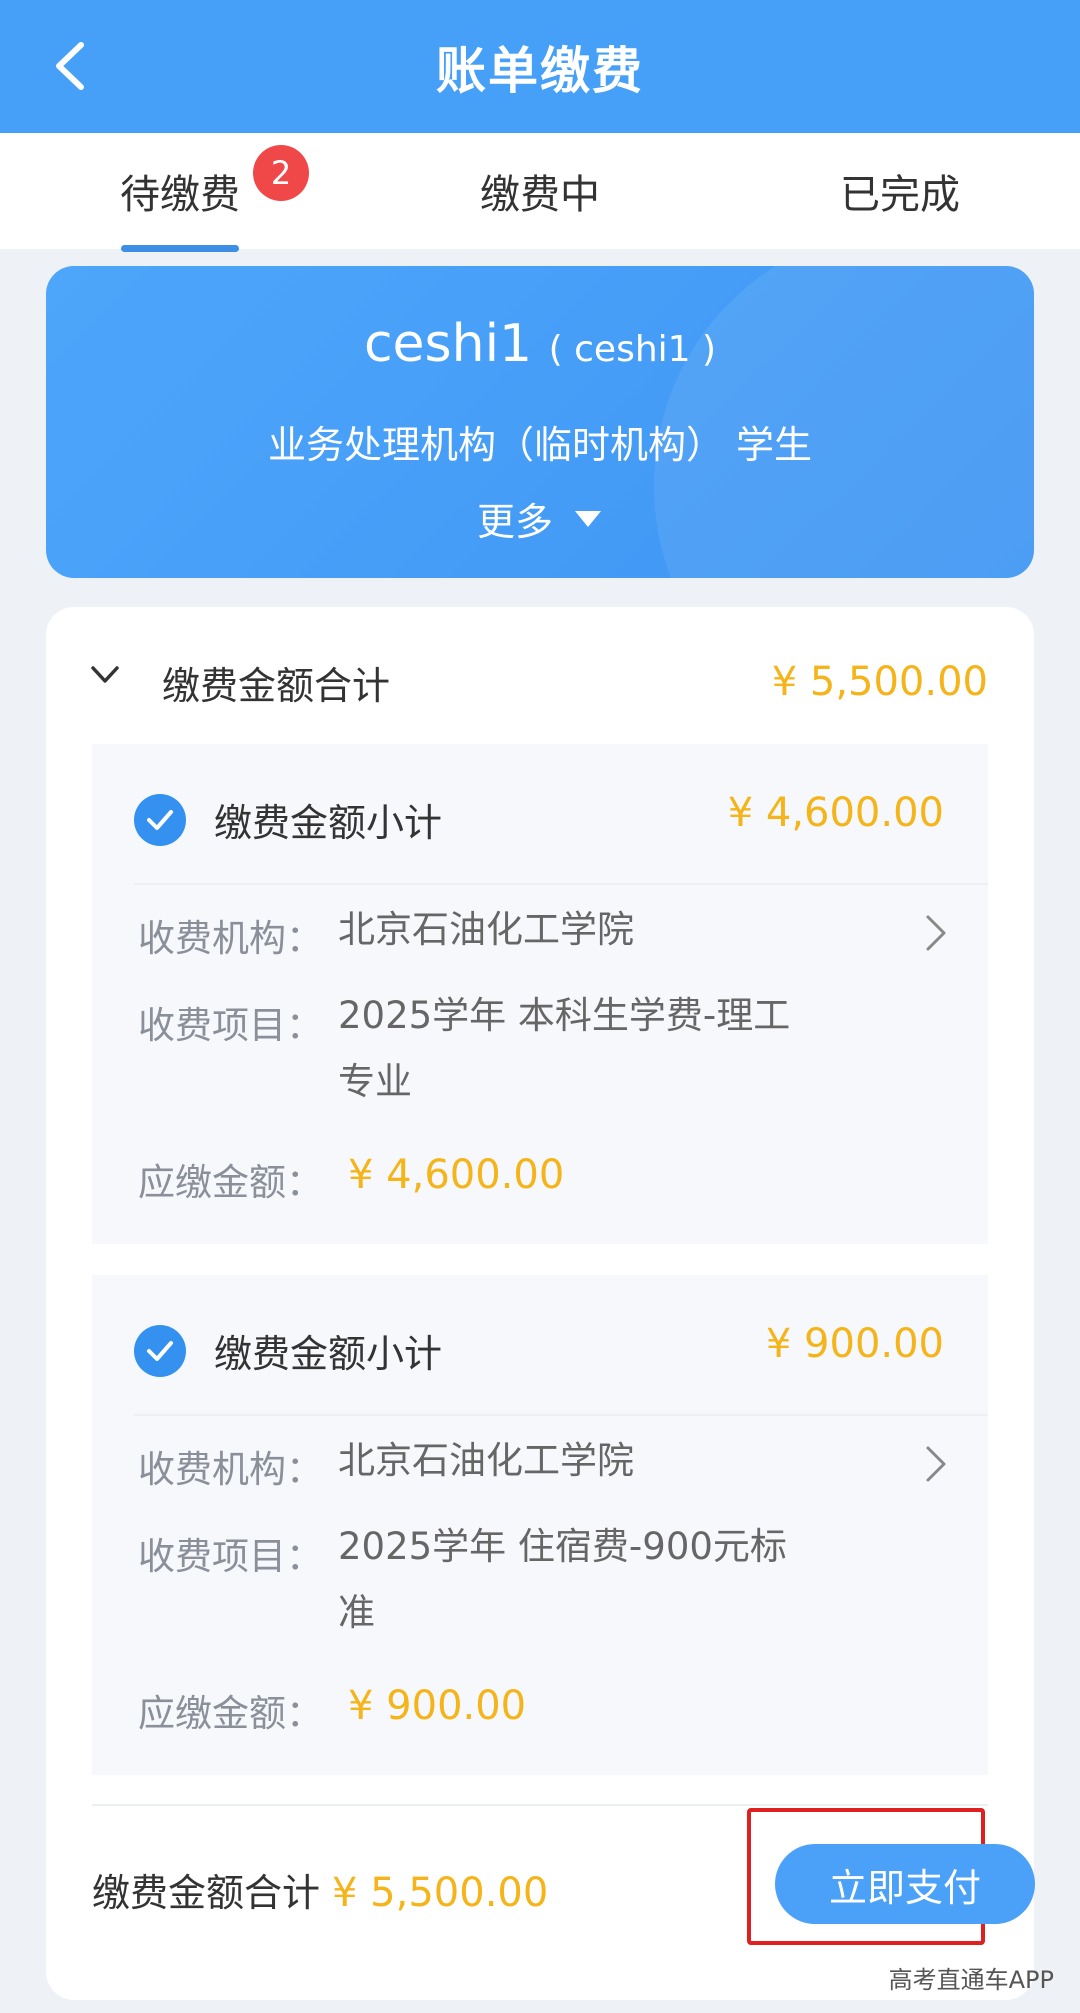  I want to click on subtotal-amount: ¥ 900.00, so click(854, 1344).